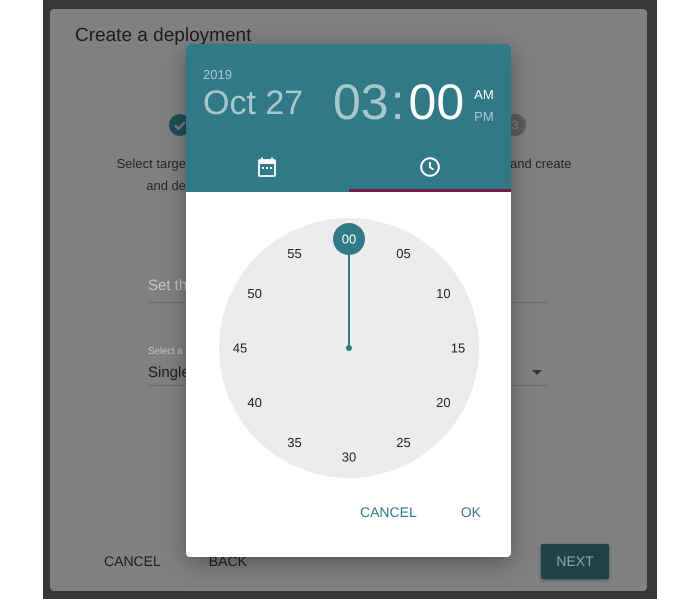 This screenshot has height=599, width=700. Describe the element at coordinates (240, 348) in the screenshot. I see `clock-number: 45` at that location.